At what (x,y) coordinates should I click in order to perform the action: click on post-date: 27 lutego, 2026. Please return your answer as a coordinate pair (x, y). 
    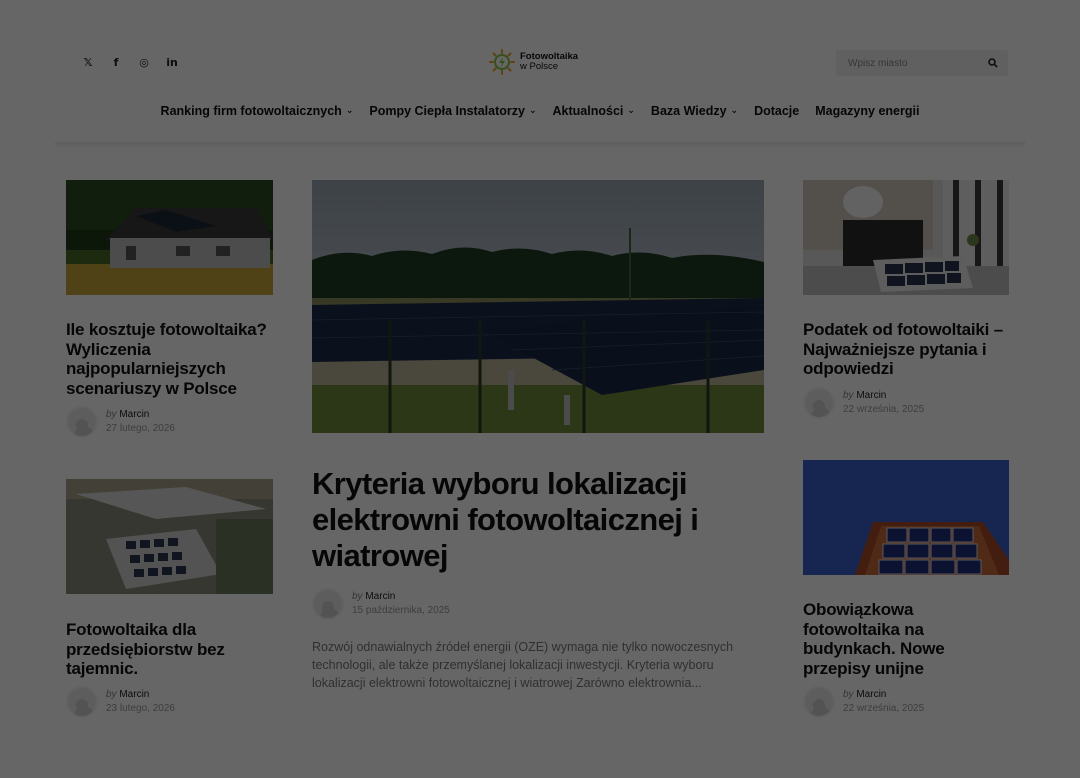
    Looking at the image, I should click on (140, 428).